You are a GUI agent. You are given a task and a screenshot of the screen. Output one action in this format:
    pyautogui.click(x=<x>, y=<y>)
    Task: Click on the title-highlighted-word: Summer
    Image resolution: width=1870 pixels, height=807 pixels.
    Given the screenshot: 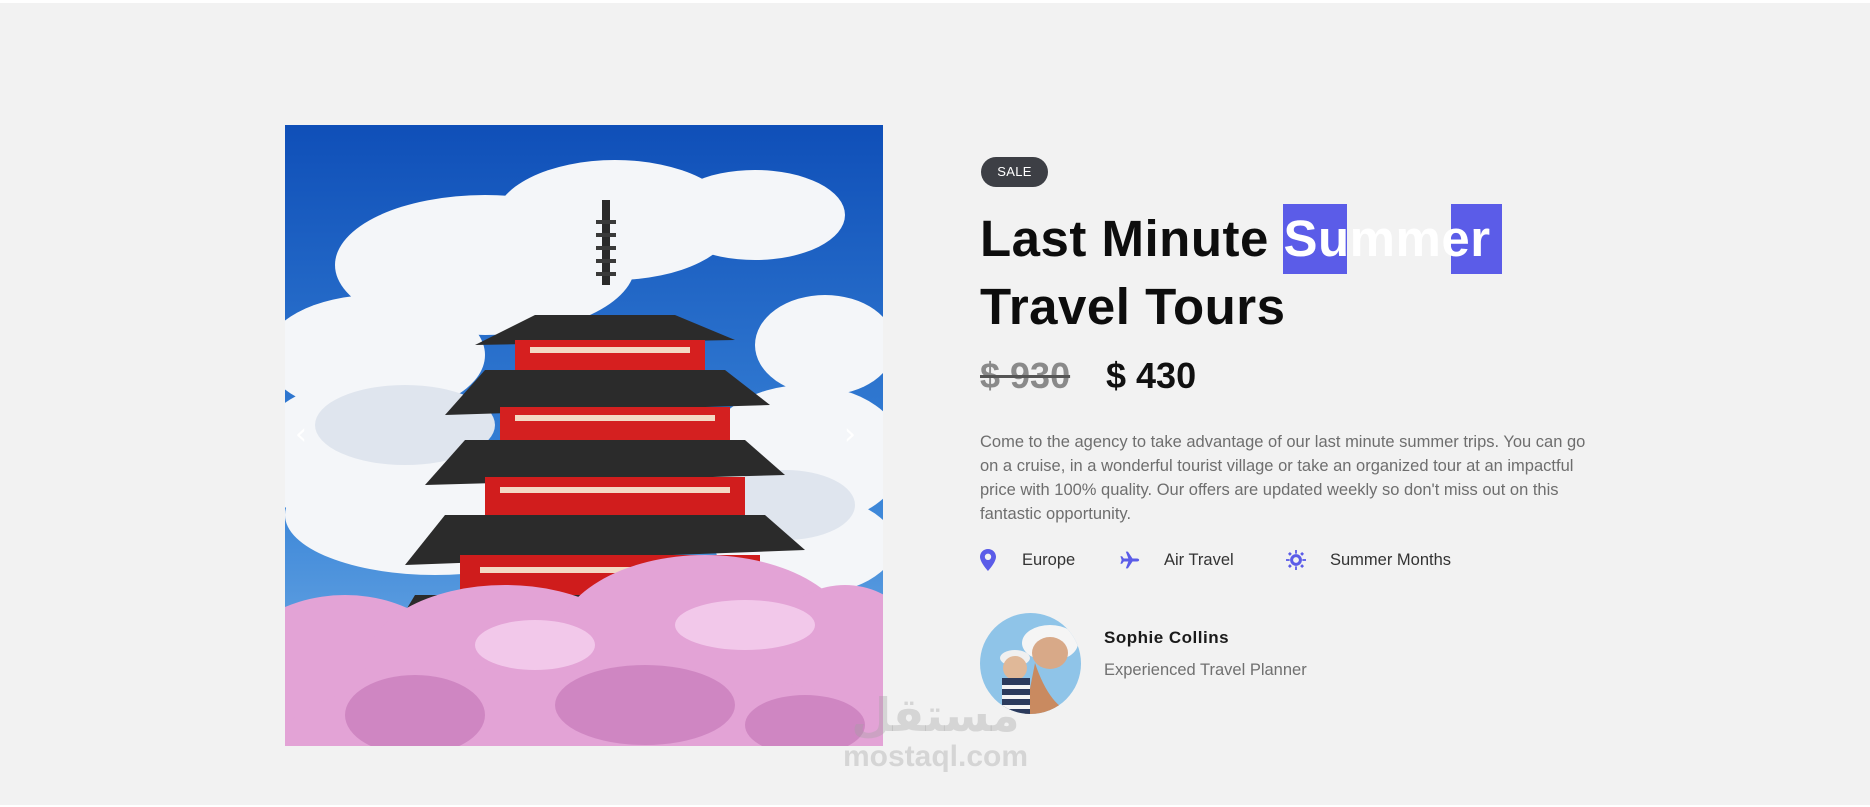 What is the action you would take?
    pyautogui.click(x=1387, y=238)
    